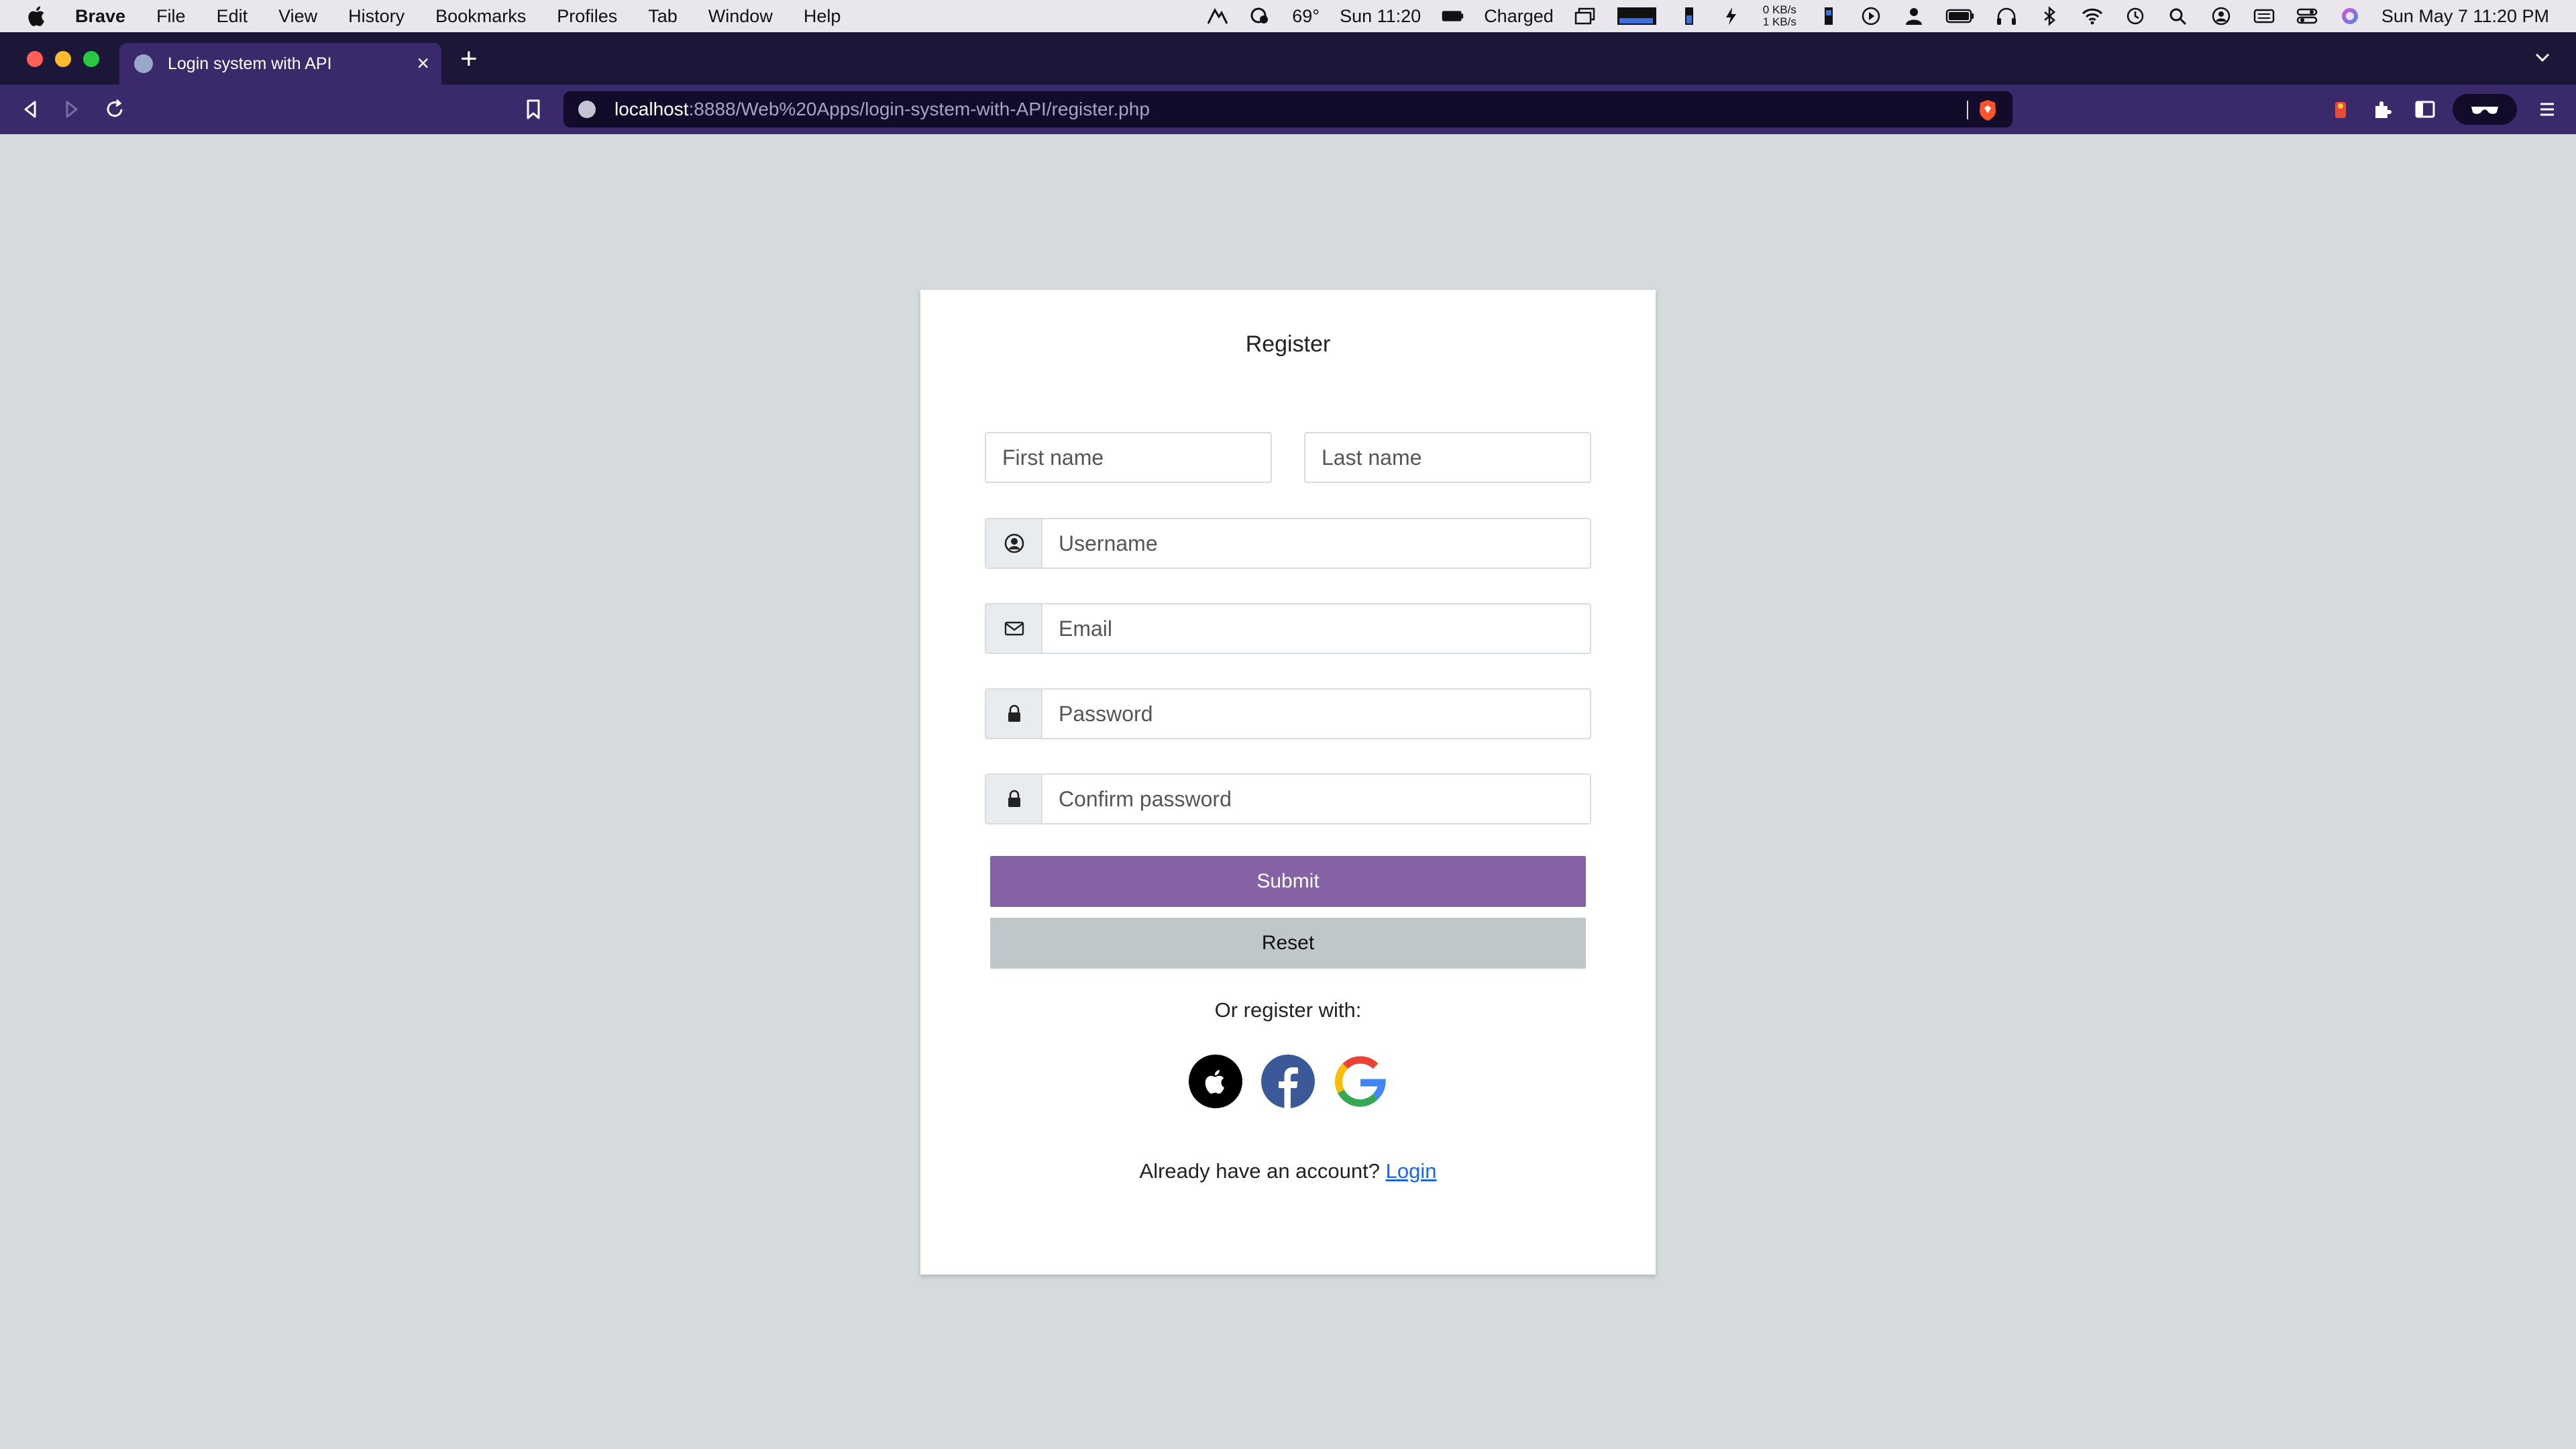 This screenshot has width=2576, height=1449. I want to click on menu-tab: Tab, so click(663, 16).